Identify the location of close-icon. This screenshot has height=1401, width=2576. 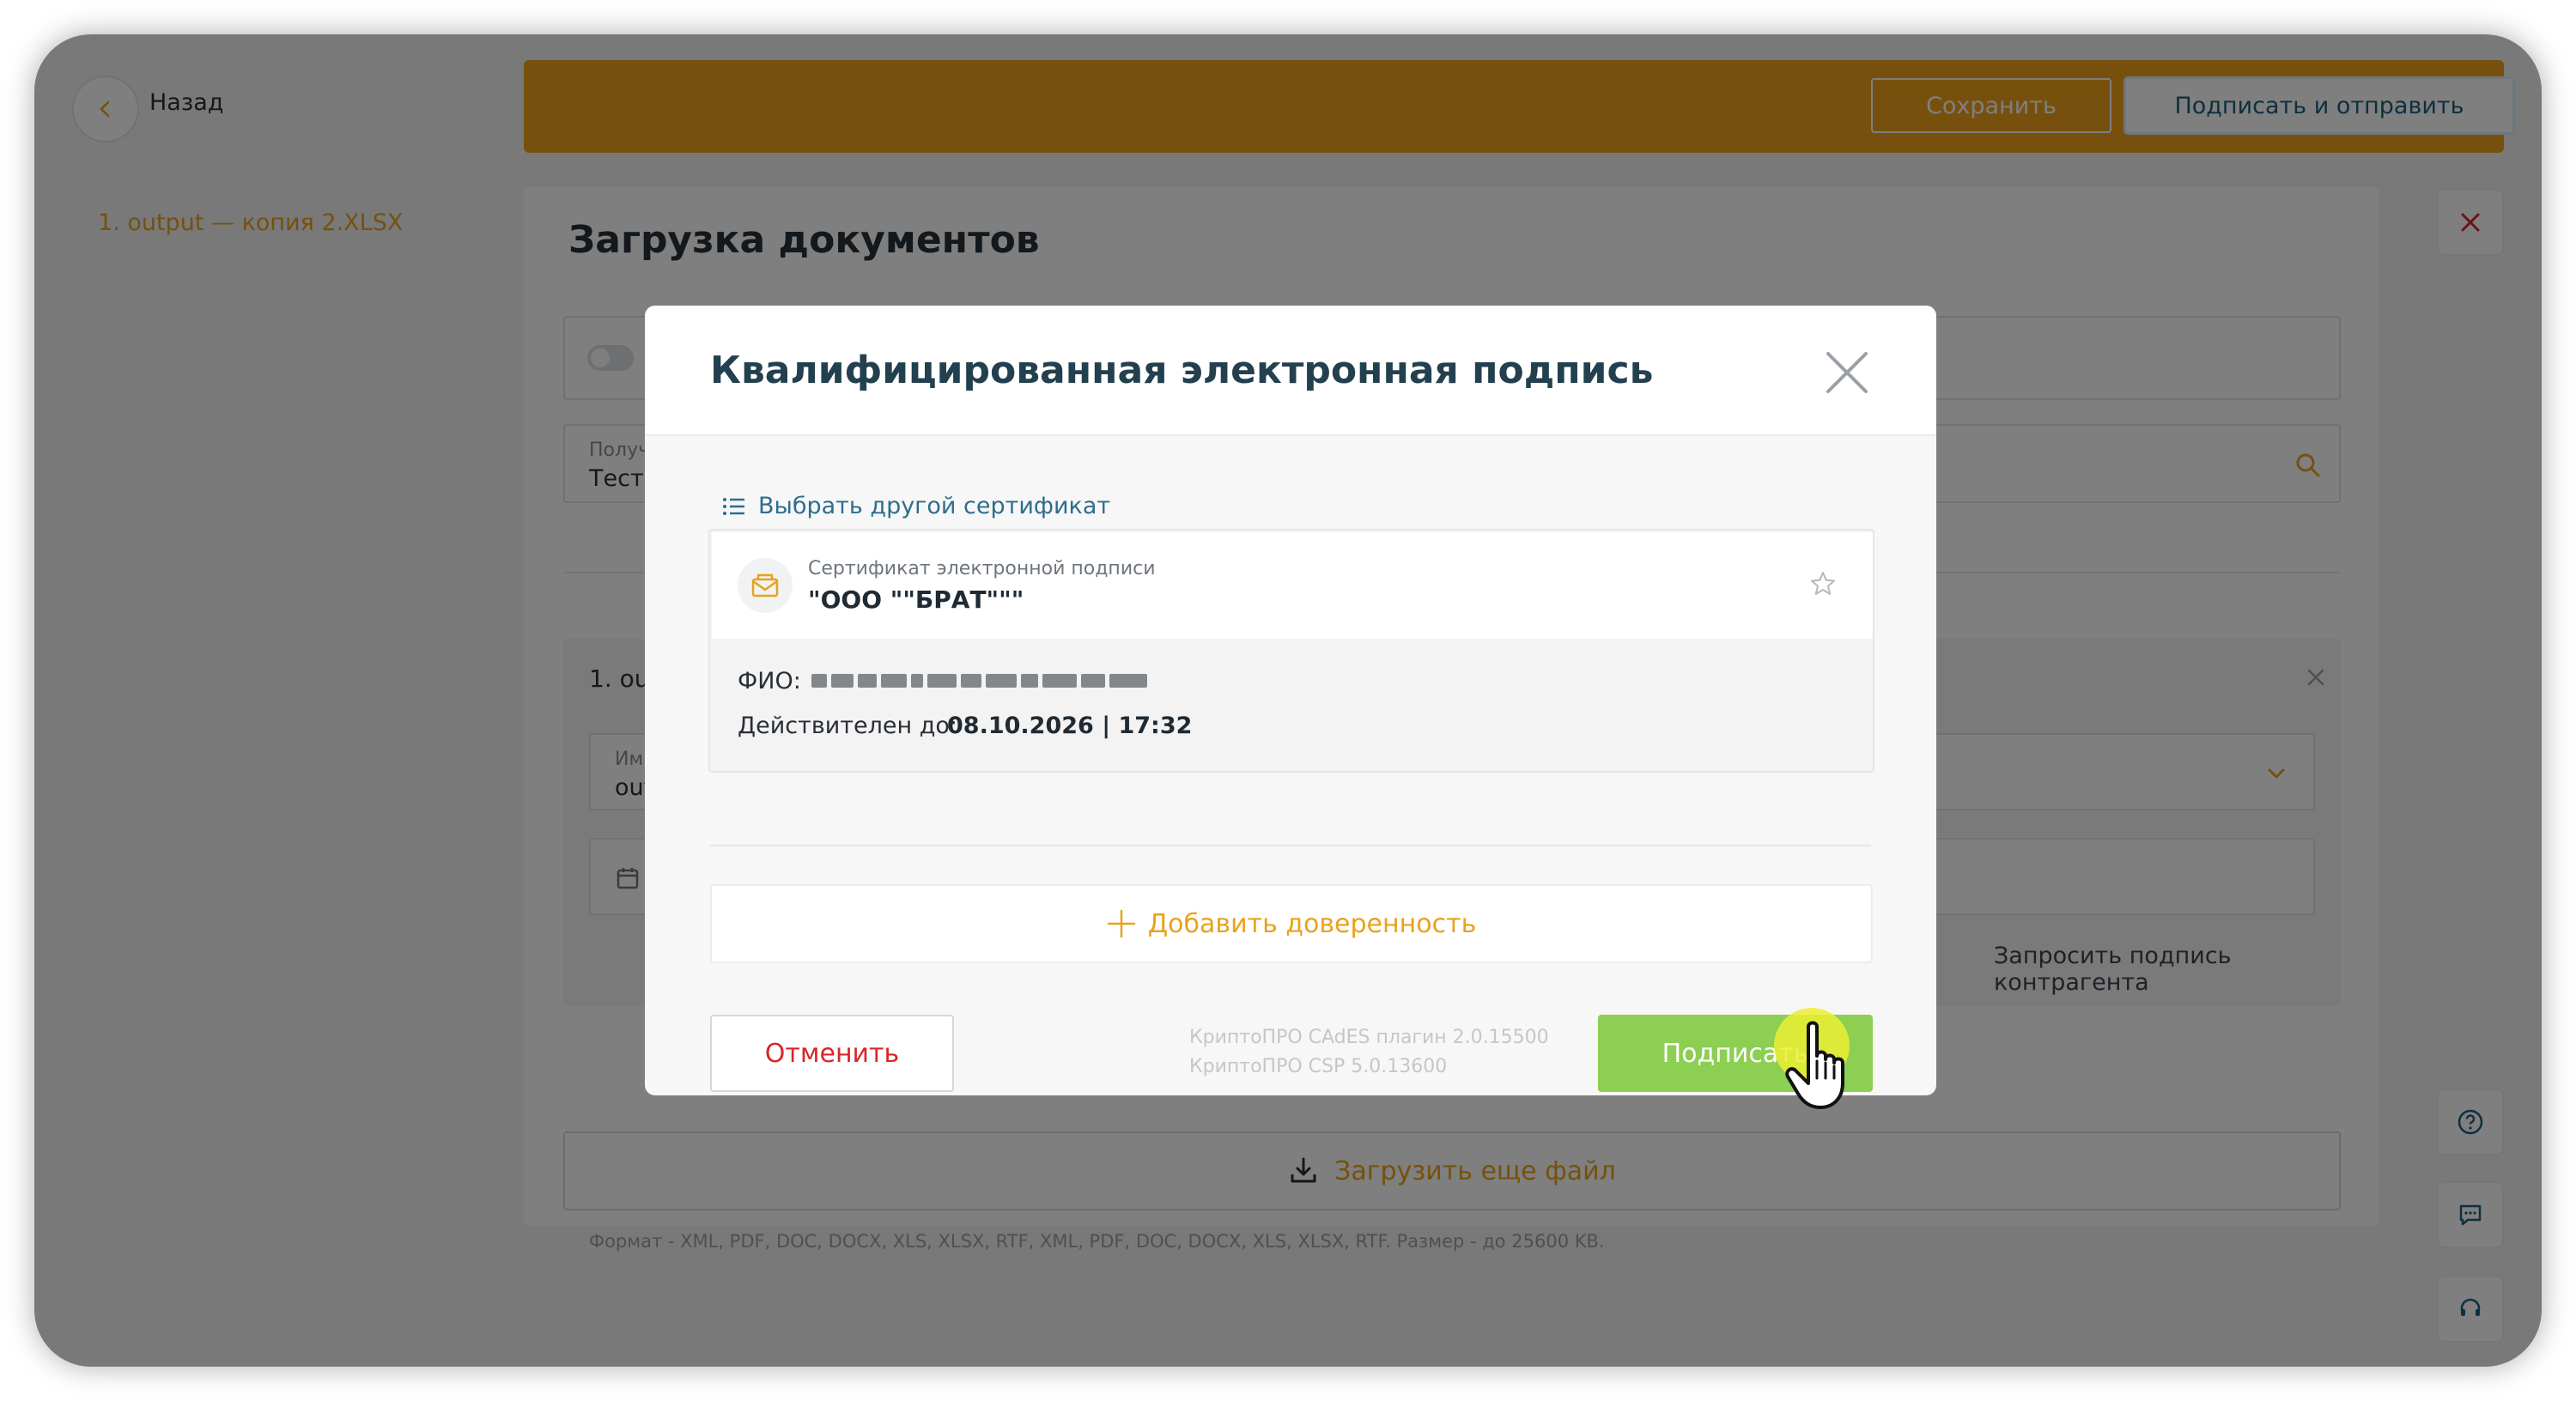
(1847, 372).